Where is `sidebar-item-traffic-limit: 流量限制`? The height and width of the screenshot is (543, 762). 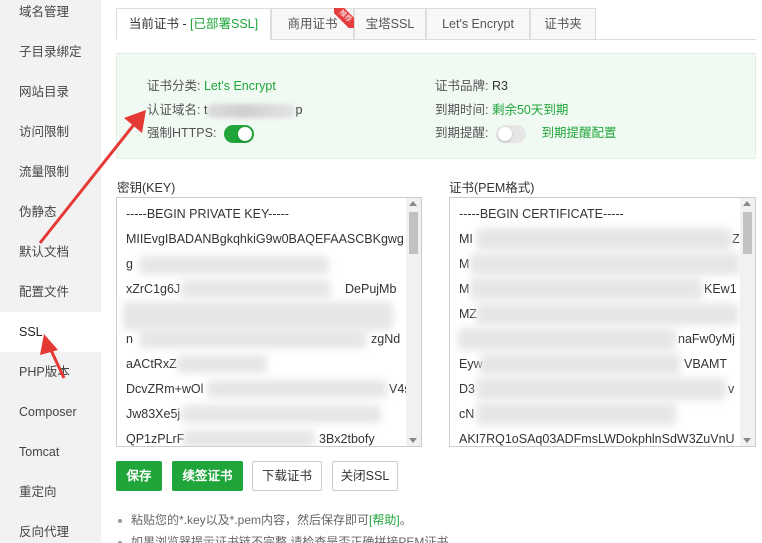
sidebar-item-traffic-limit: 流量限制 is located at coordinates (50, 172).